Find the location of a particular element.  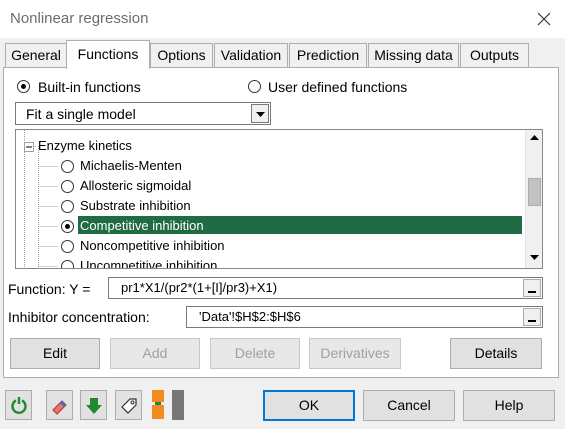

inhibitor-concentration-label: Inhibitor concentration: is located at coordinates (79, 317).